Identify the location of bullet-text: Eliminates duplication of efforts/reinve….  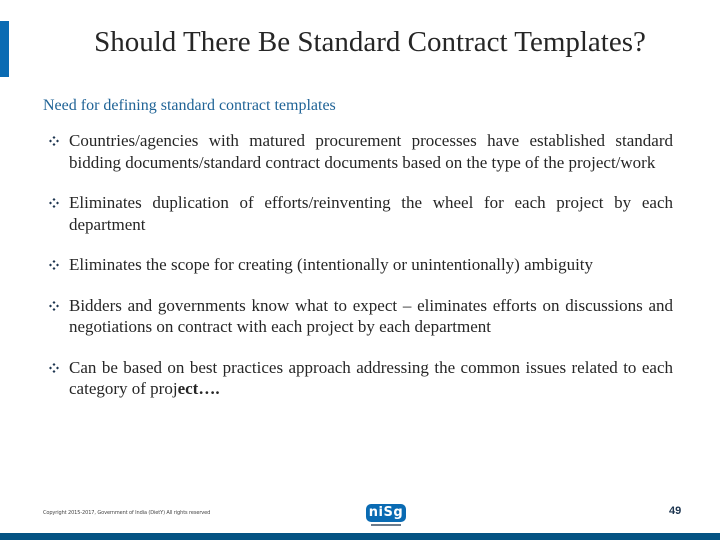
(371, 213).